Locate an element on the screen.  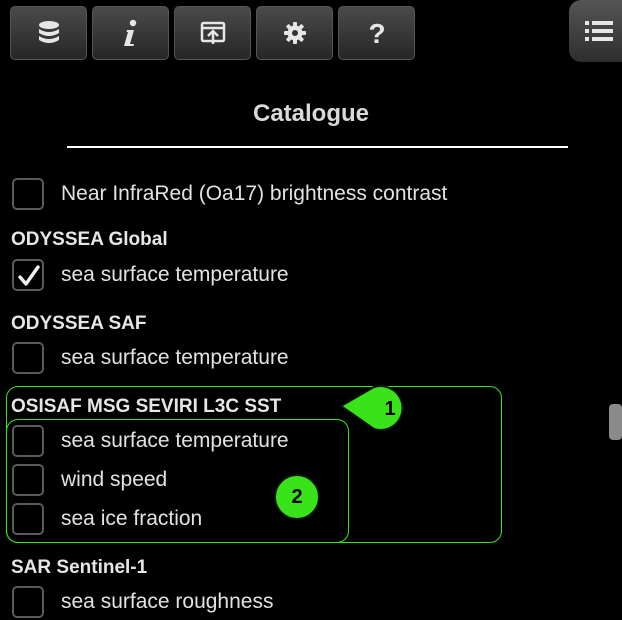
toolbar: ? is located at coordinates (311, 33).